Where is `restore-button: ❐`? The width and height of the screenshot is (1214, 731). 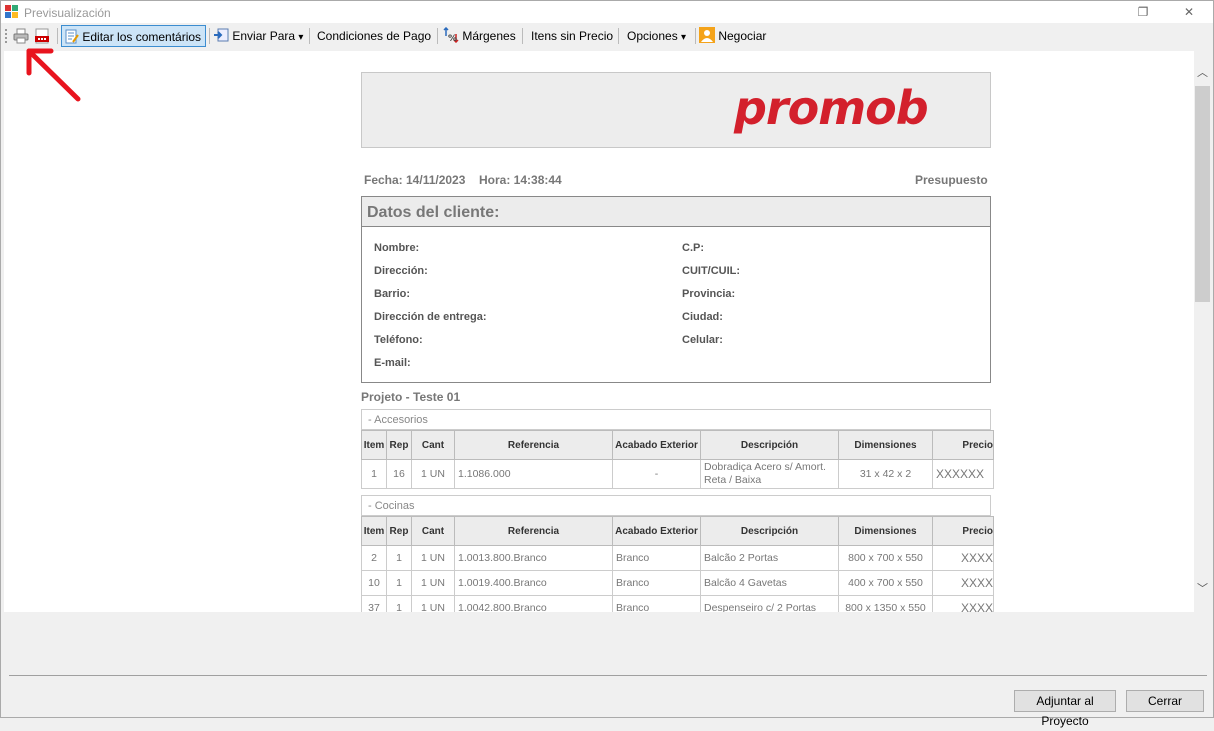 restore-button: ❐ is located at coordinates (1143, 12).